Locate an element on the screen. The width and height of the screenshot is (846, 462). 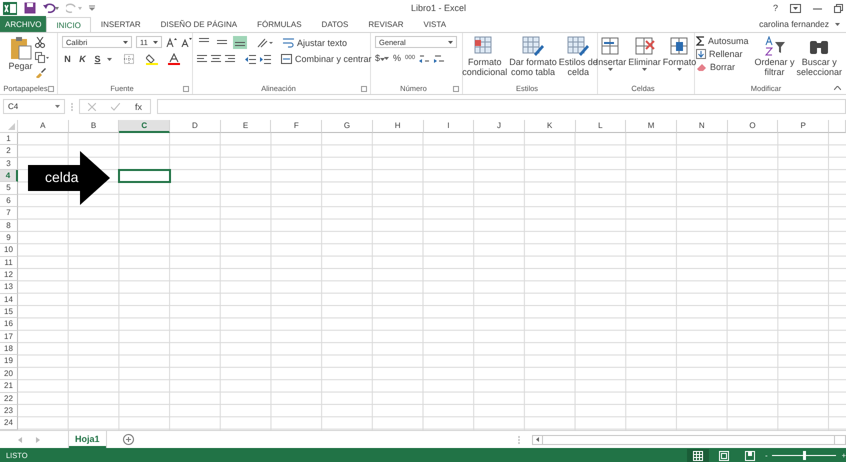
wrap-text-button: Ajustar texto is located at coordinates (315, 43).